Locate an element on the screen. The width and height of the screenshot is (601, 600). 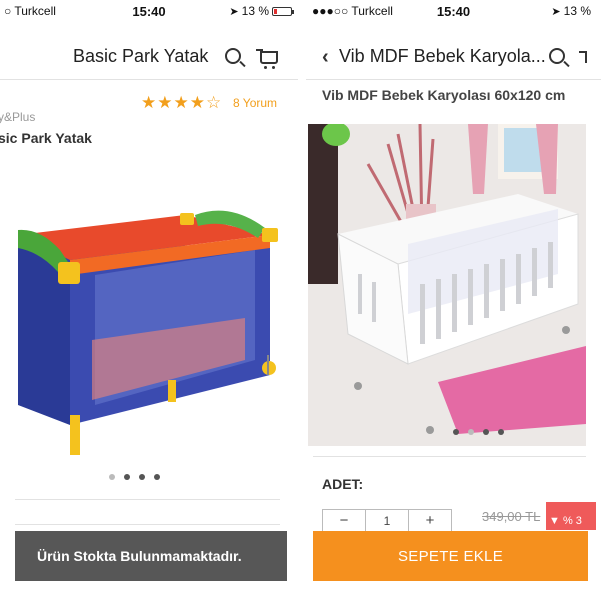
rating-stars: ★★★★☆ is located at coordinates (182, 102).